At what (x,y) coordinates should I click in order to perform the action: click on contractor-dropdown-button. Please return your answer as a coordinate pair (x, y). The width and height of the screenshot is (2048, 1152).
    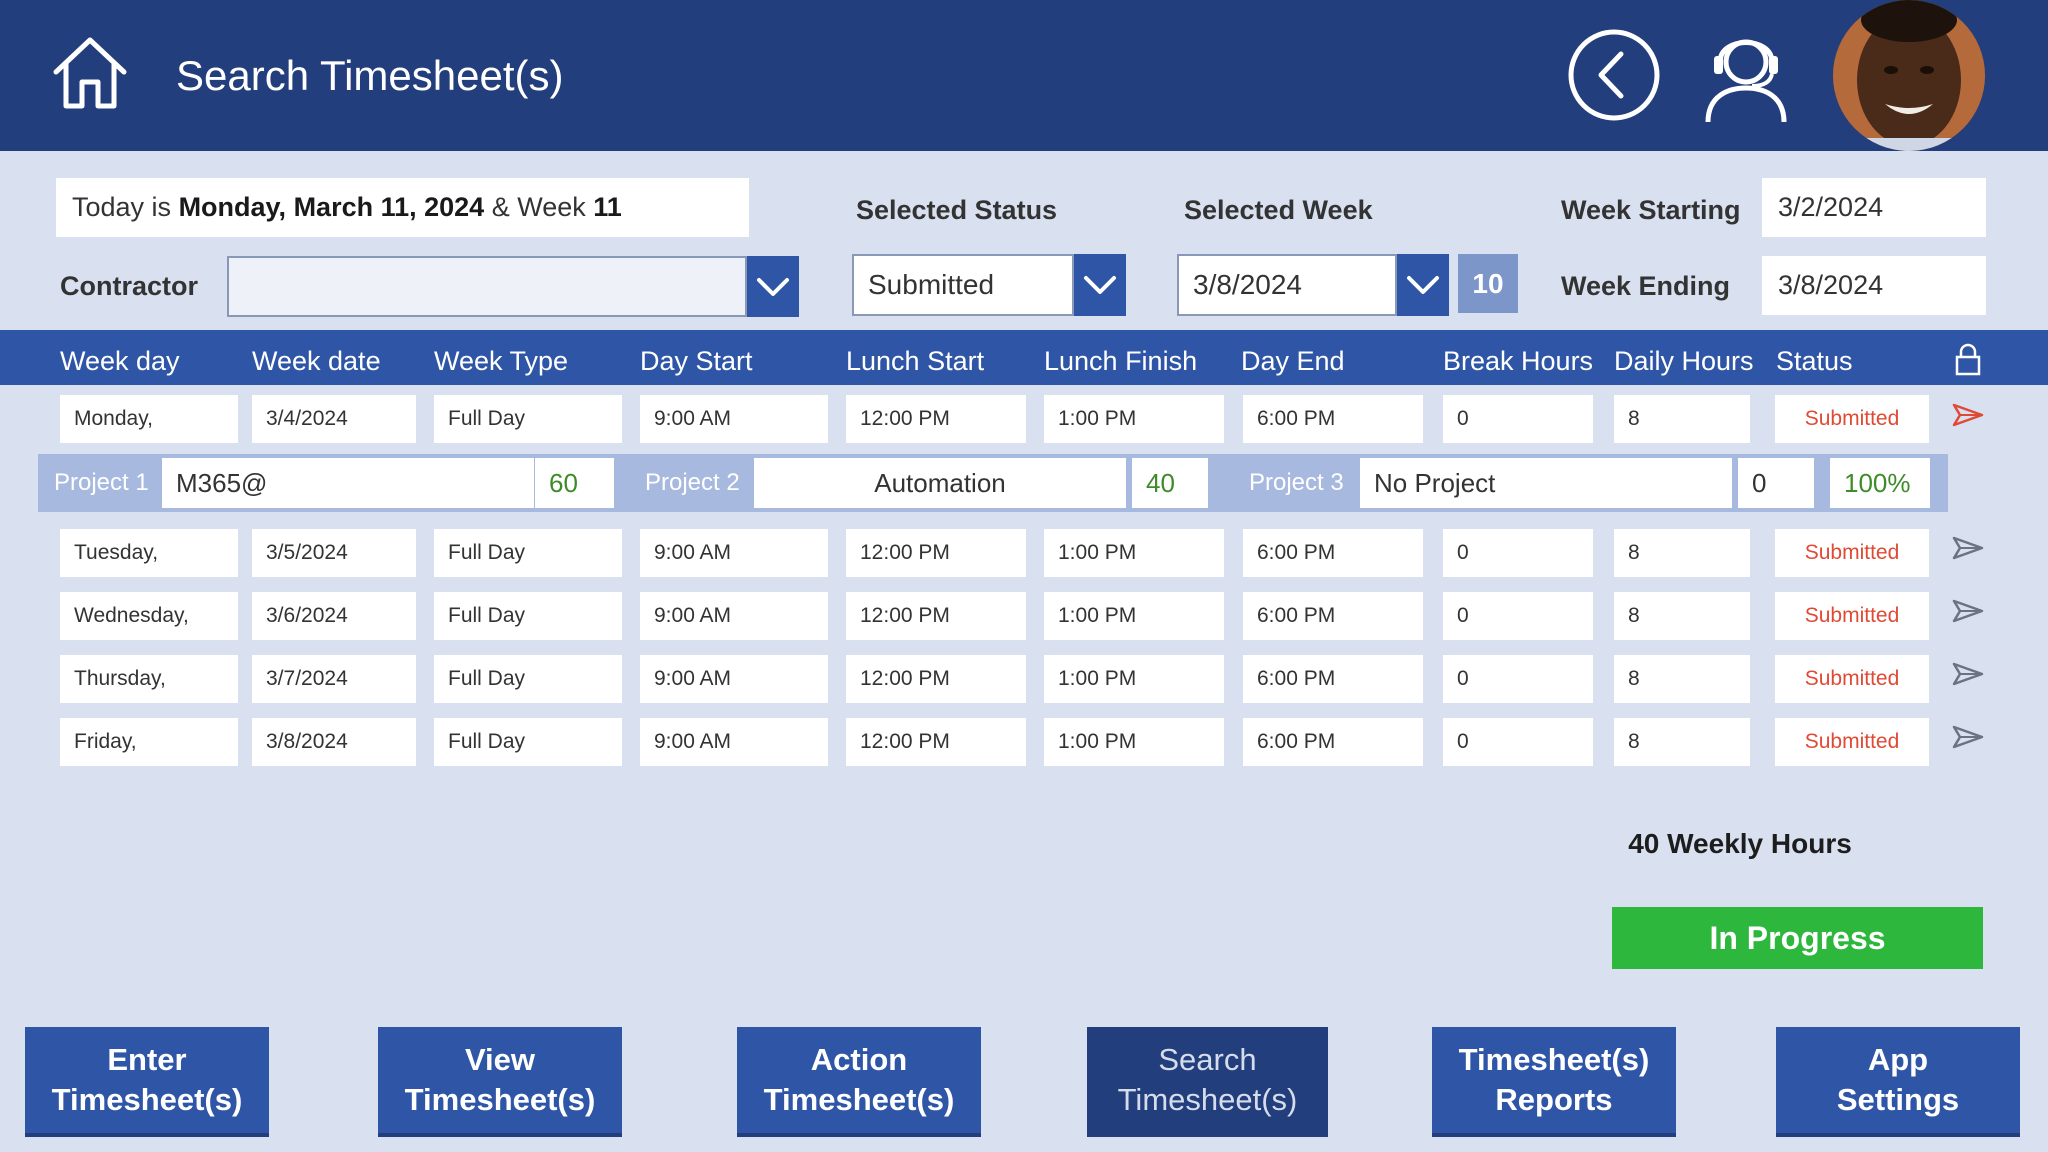
    Looking at the image, I should click on (773, 286).